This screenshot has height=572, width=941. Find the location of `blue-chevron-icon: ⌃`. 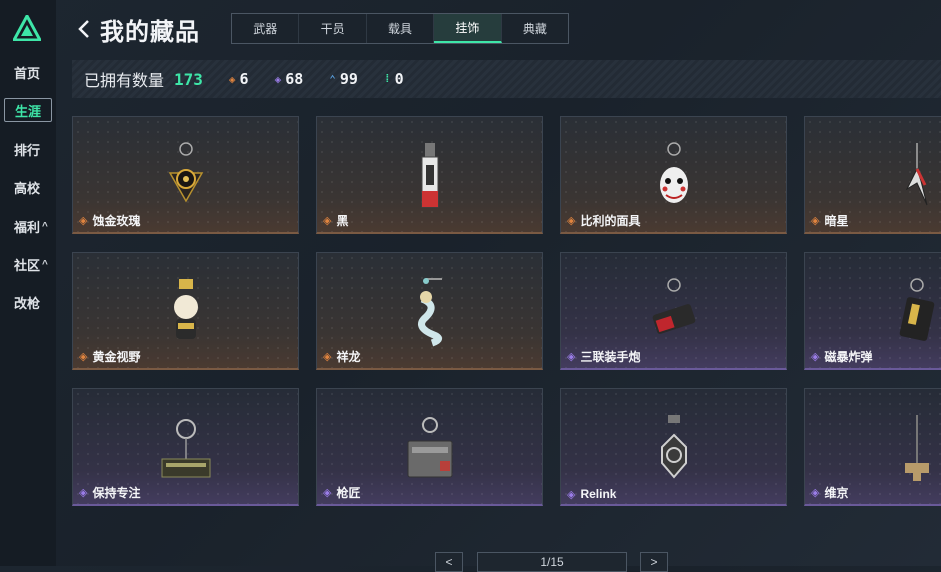

blue-chevron-icon: ⌃ is located at coordinates (332, 79).